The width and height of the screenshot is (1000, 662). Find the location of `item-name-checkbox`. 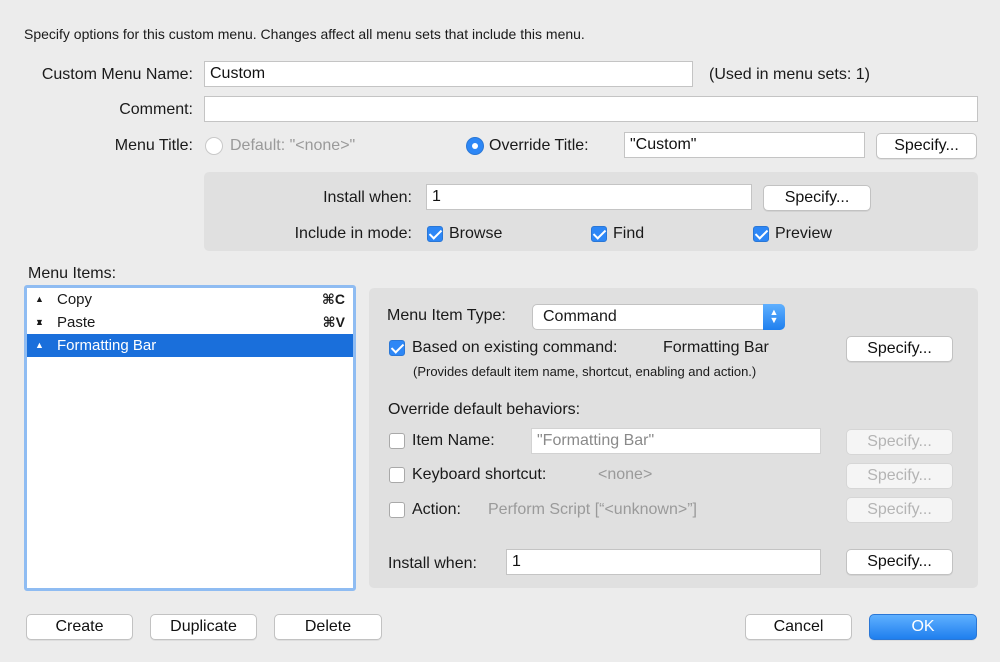

item-name-checkbox is located at coordinates (397, 441).